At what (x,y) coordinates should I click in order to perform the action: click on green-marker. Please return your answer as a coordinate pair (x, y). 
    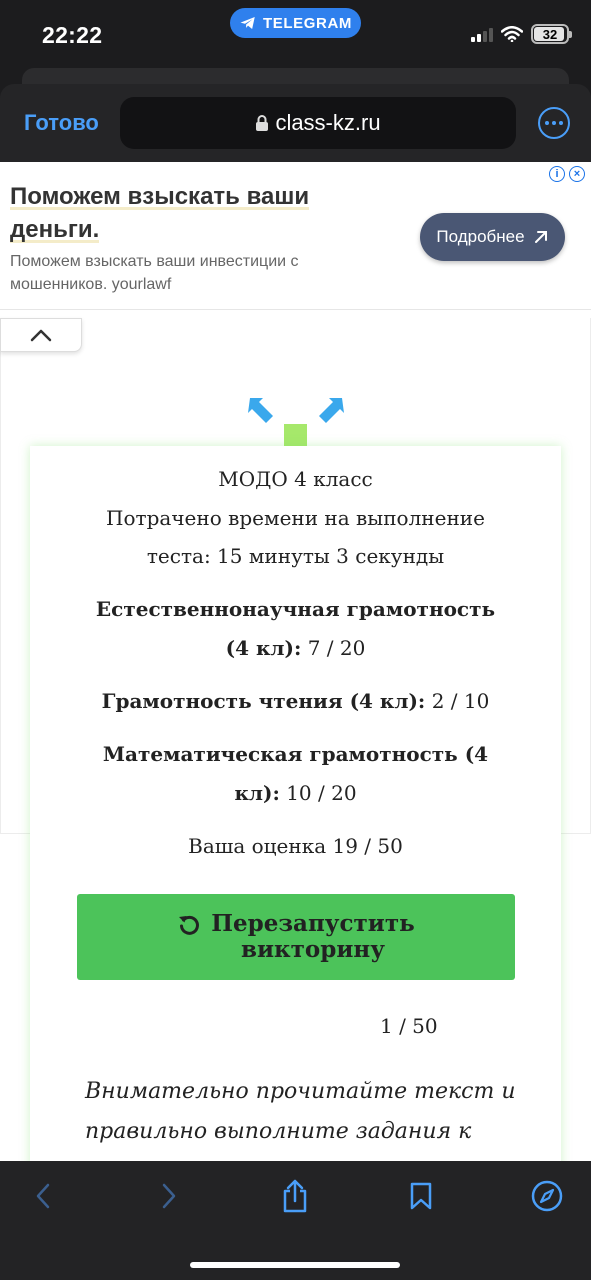
    Looking at the image, I should click on (295, 435).